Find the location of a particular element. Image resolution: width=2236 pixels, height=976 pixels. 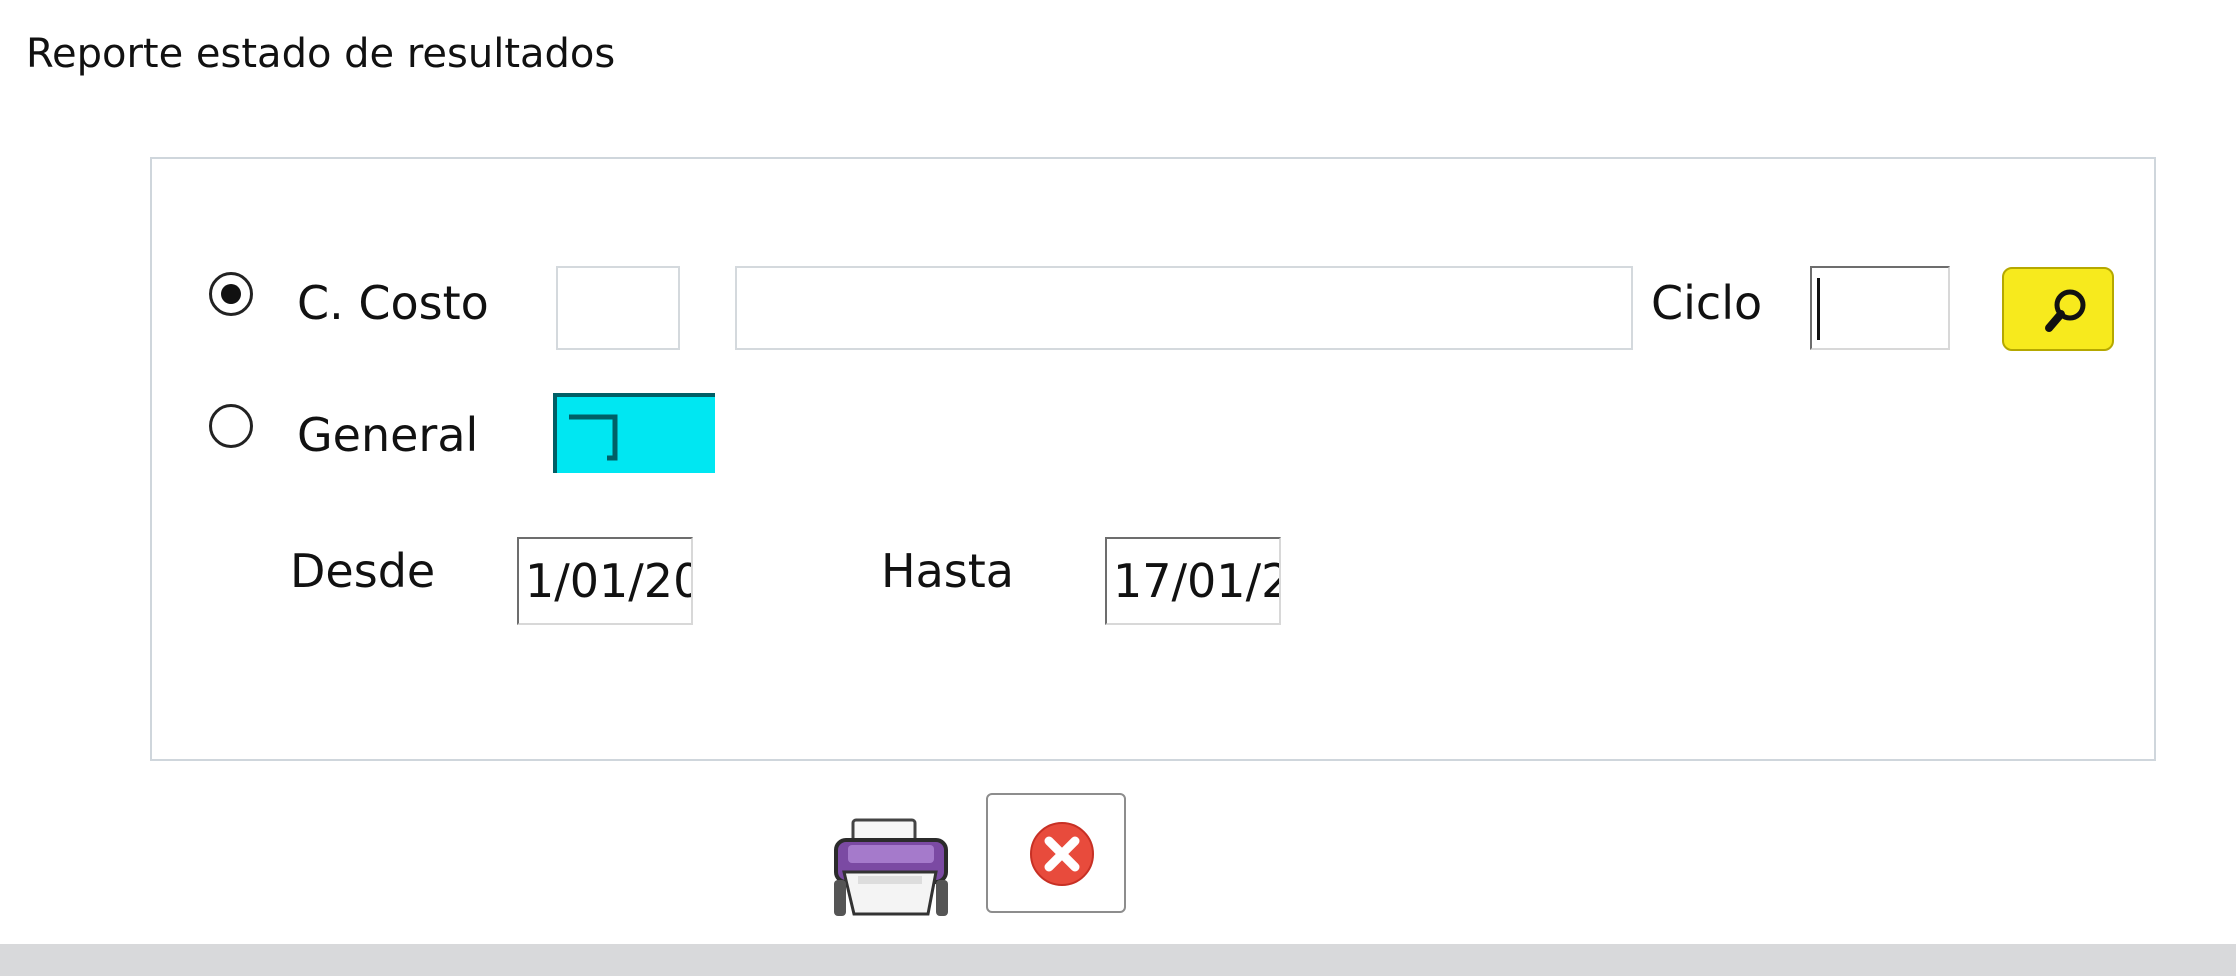

general-label: General is located at coordinates (388, 435).